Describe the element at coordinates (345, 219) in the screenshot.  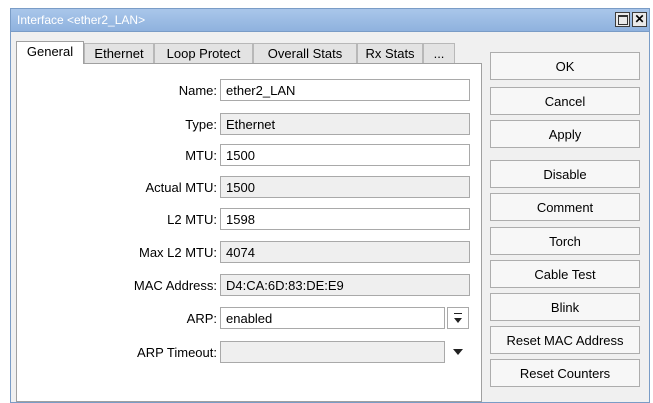
I see `l2-mtu-input: 1598` at that location.